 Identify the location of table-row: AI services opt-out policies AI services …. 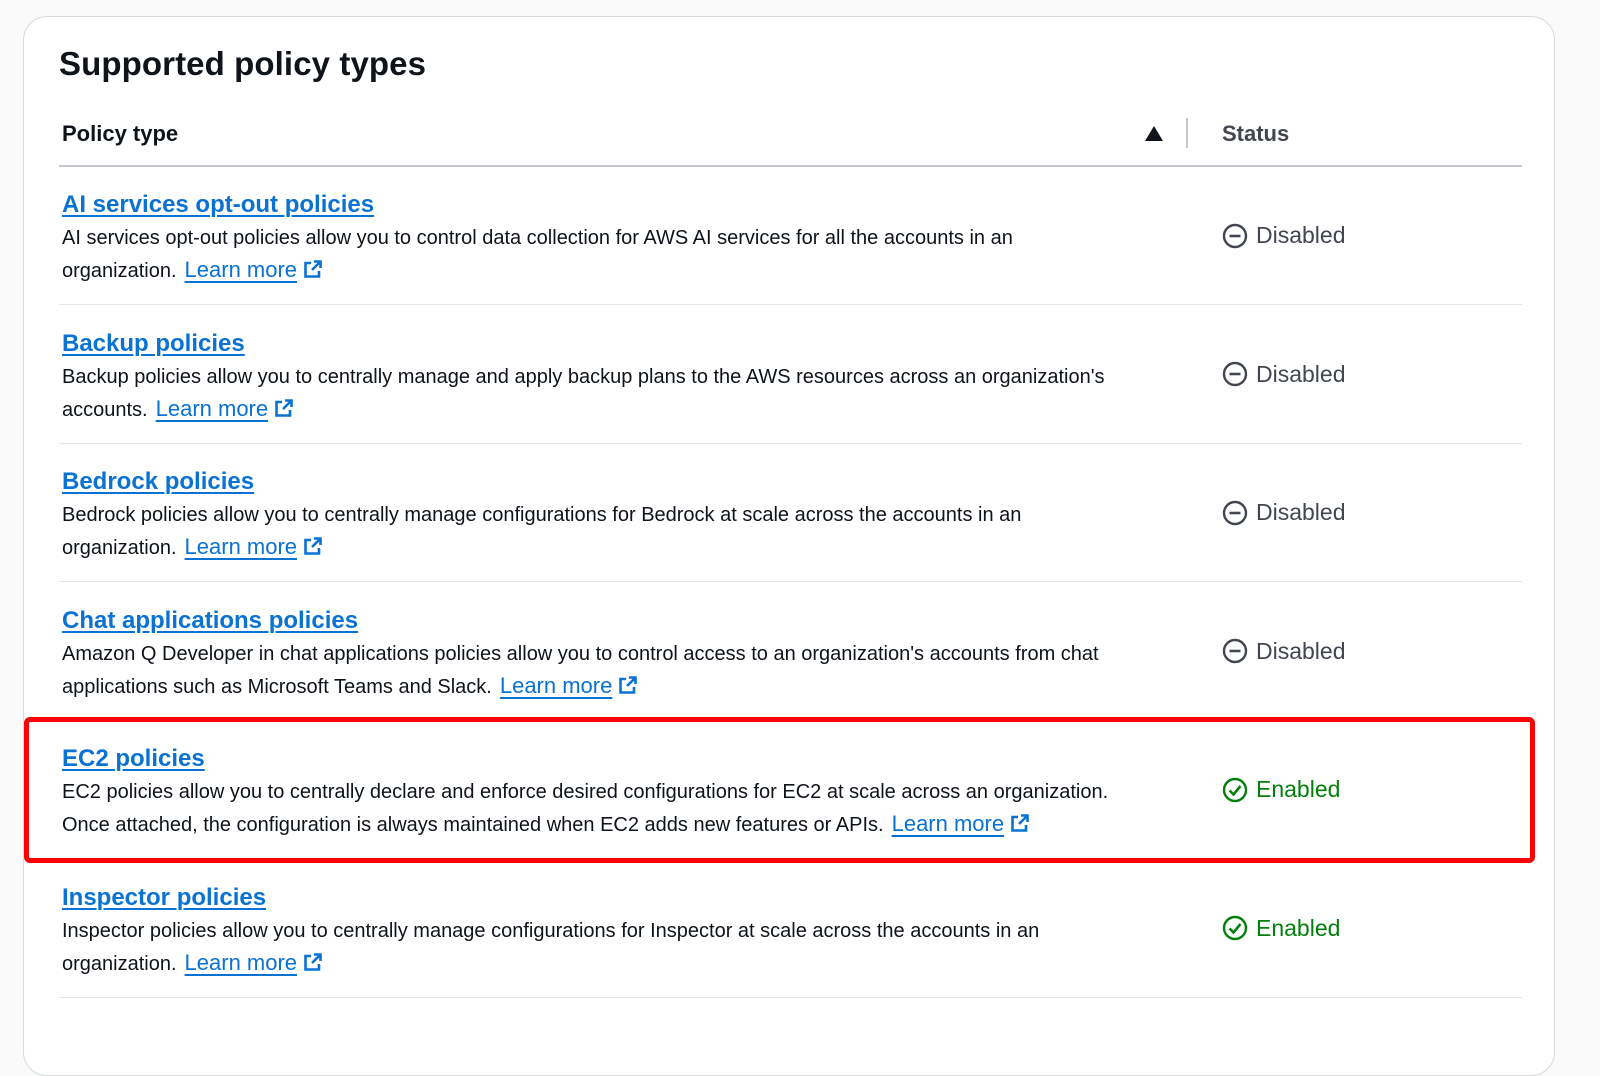
(790, 236).